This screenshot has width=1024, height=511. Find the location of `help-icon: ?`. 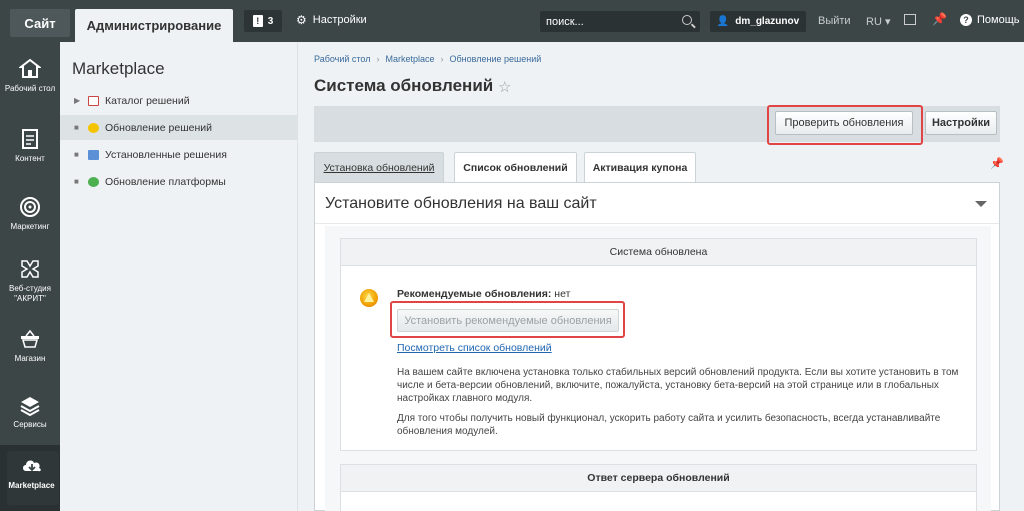

help-icon: ? is located at coordinates (966, 20).